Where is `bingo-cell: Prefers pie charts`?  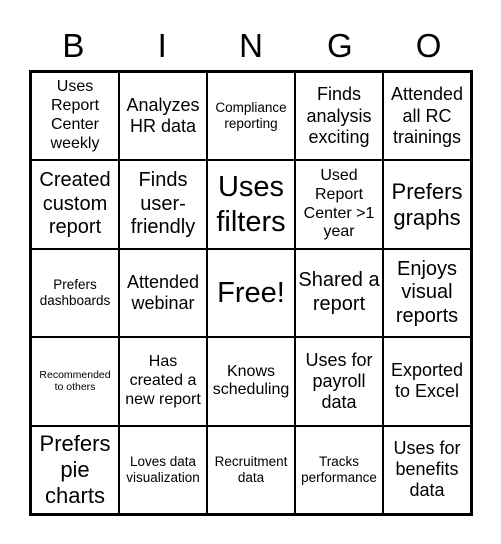
bingo-cell: Prefers pie charts is located at coordinates (75, 469).